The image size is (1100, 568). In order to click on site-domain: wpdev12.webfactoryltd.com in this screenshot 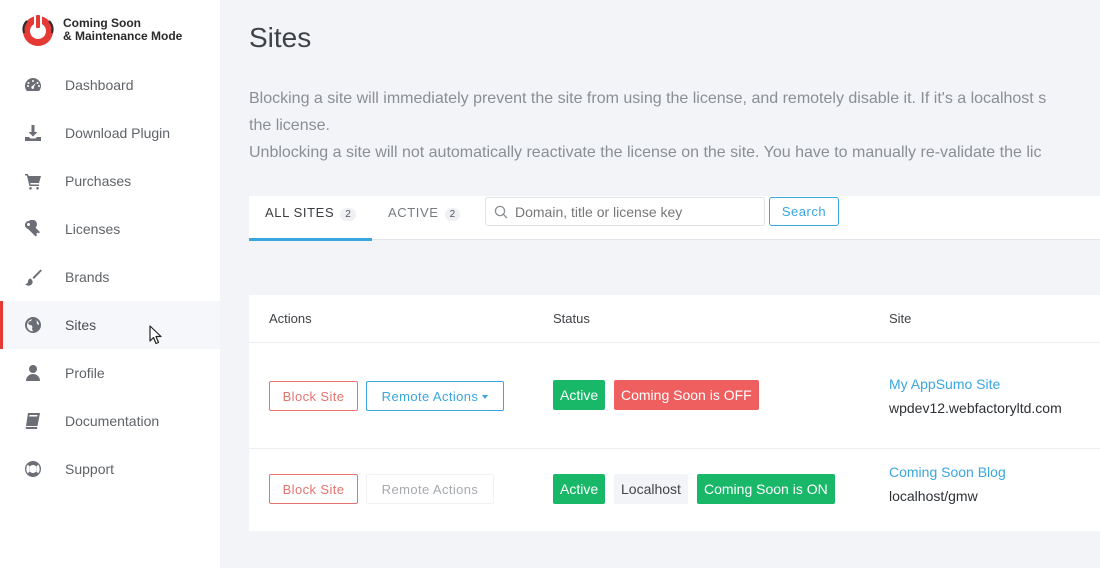, I will do `click(975, 408)`.